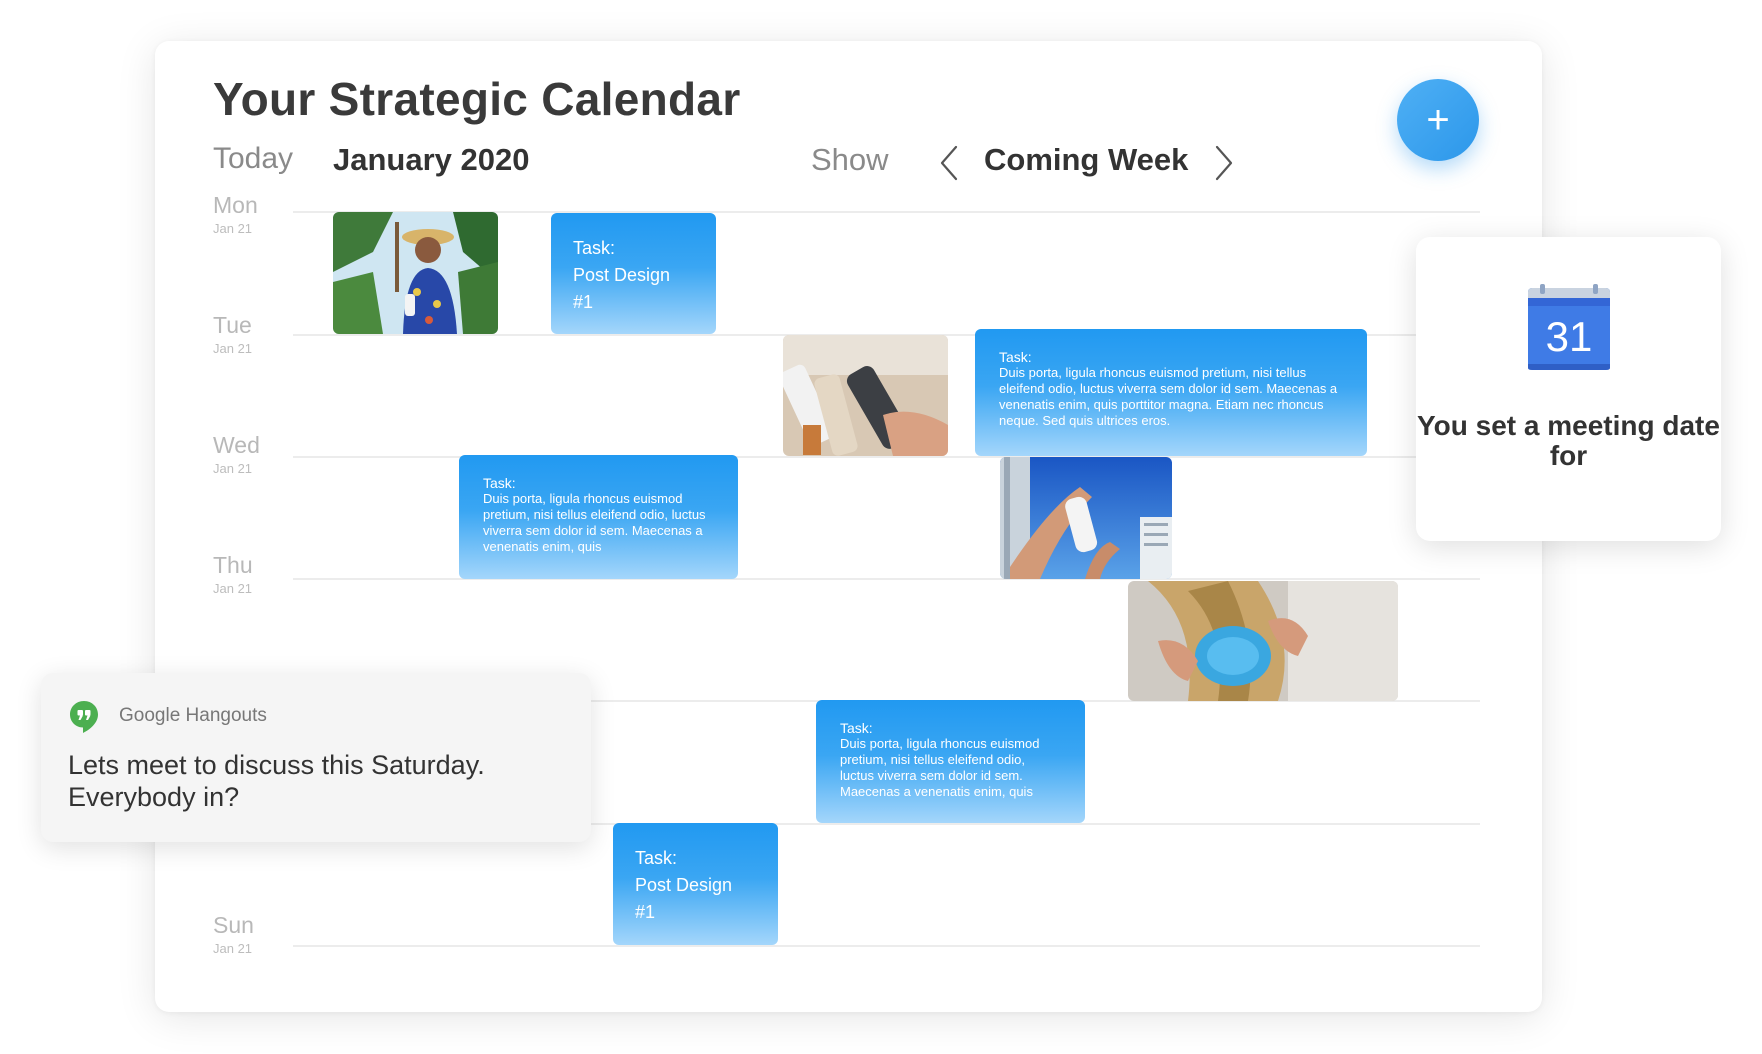 This screenshot has width=1762, height=1054. I want to click on gcal-number: 31, so click(1569, 336).